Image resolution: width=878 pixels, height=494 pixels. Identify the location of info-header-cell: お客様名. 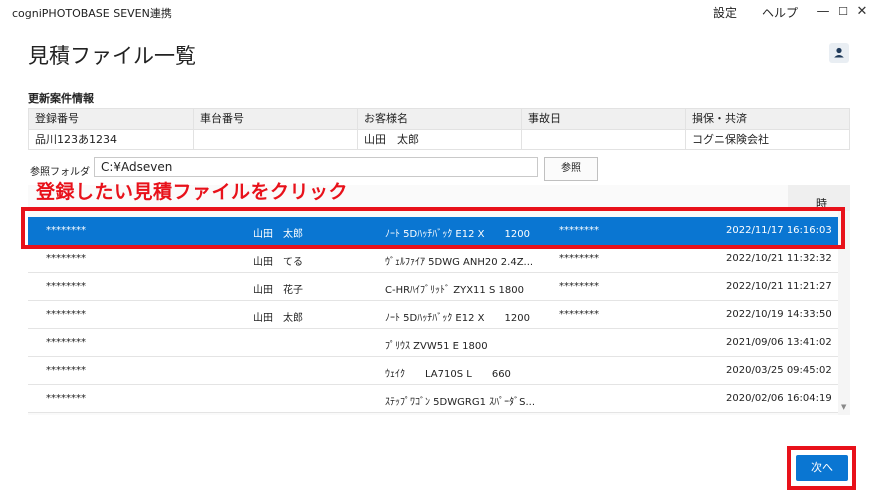
(439, 119).